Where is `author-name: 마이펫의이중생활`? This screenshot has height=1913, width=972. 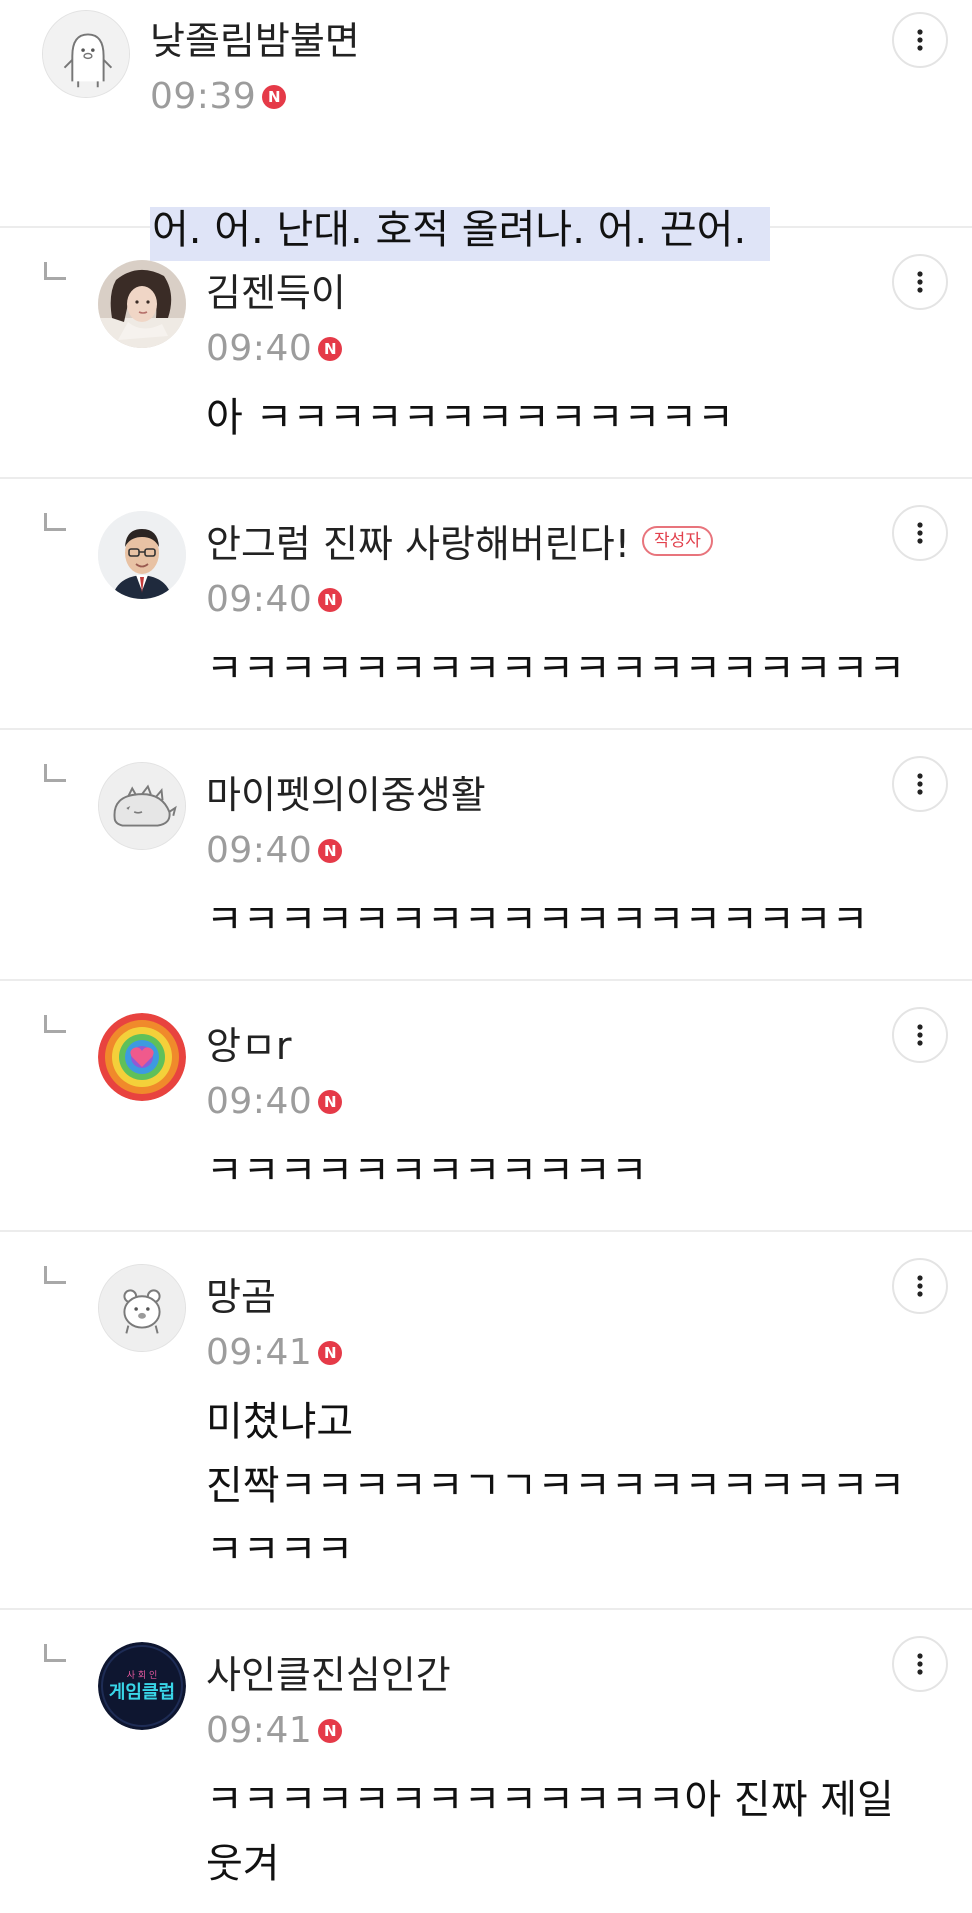 author-name: 마이펫의이중생활 is located at coordinates (346, 795).